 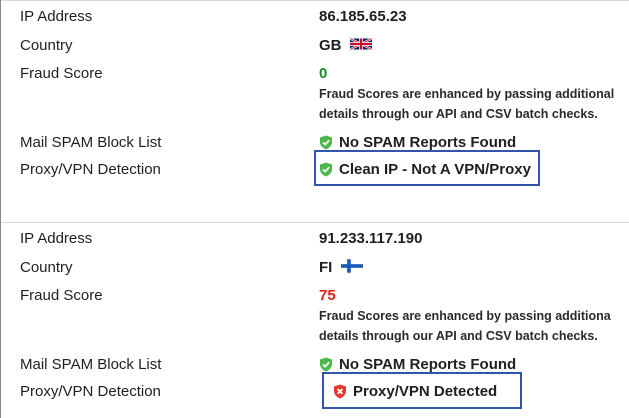 What do you see at coordinates (91, 364) in the screenshot?
I see `mail-spam-label-2: Mail SPAM Block List` at bounding box center [91, 364].